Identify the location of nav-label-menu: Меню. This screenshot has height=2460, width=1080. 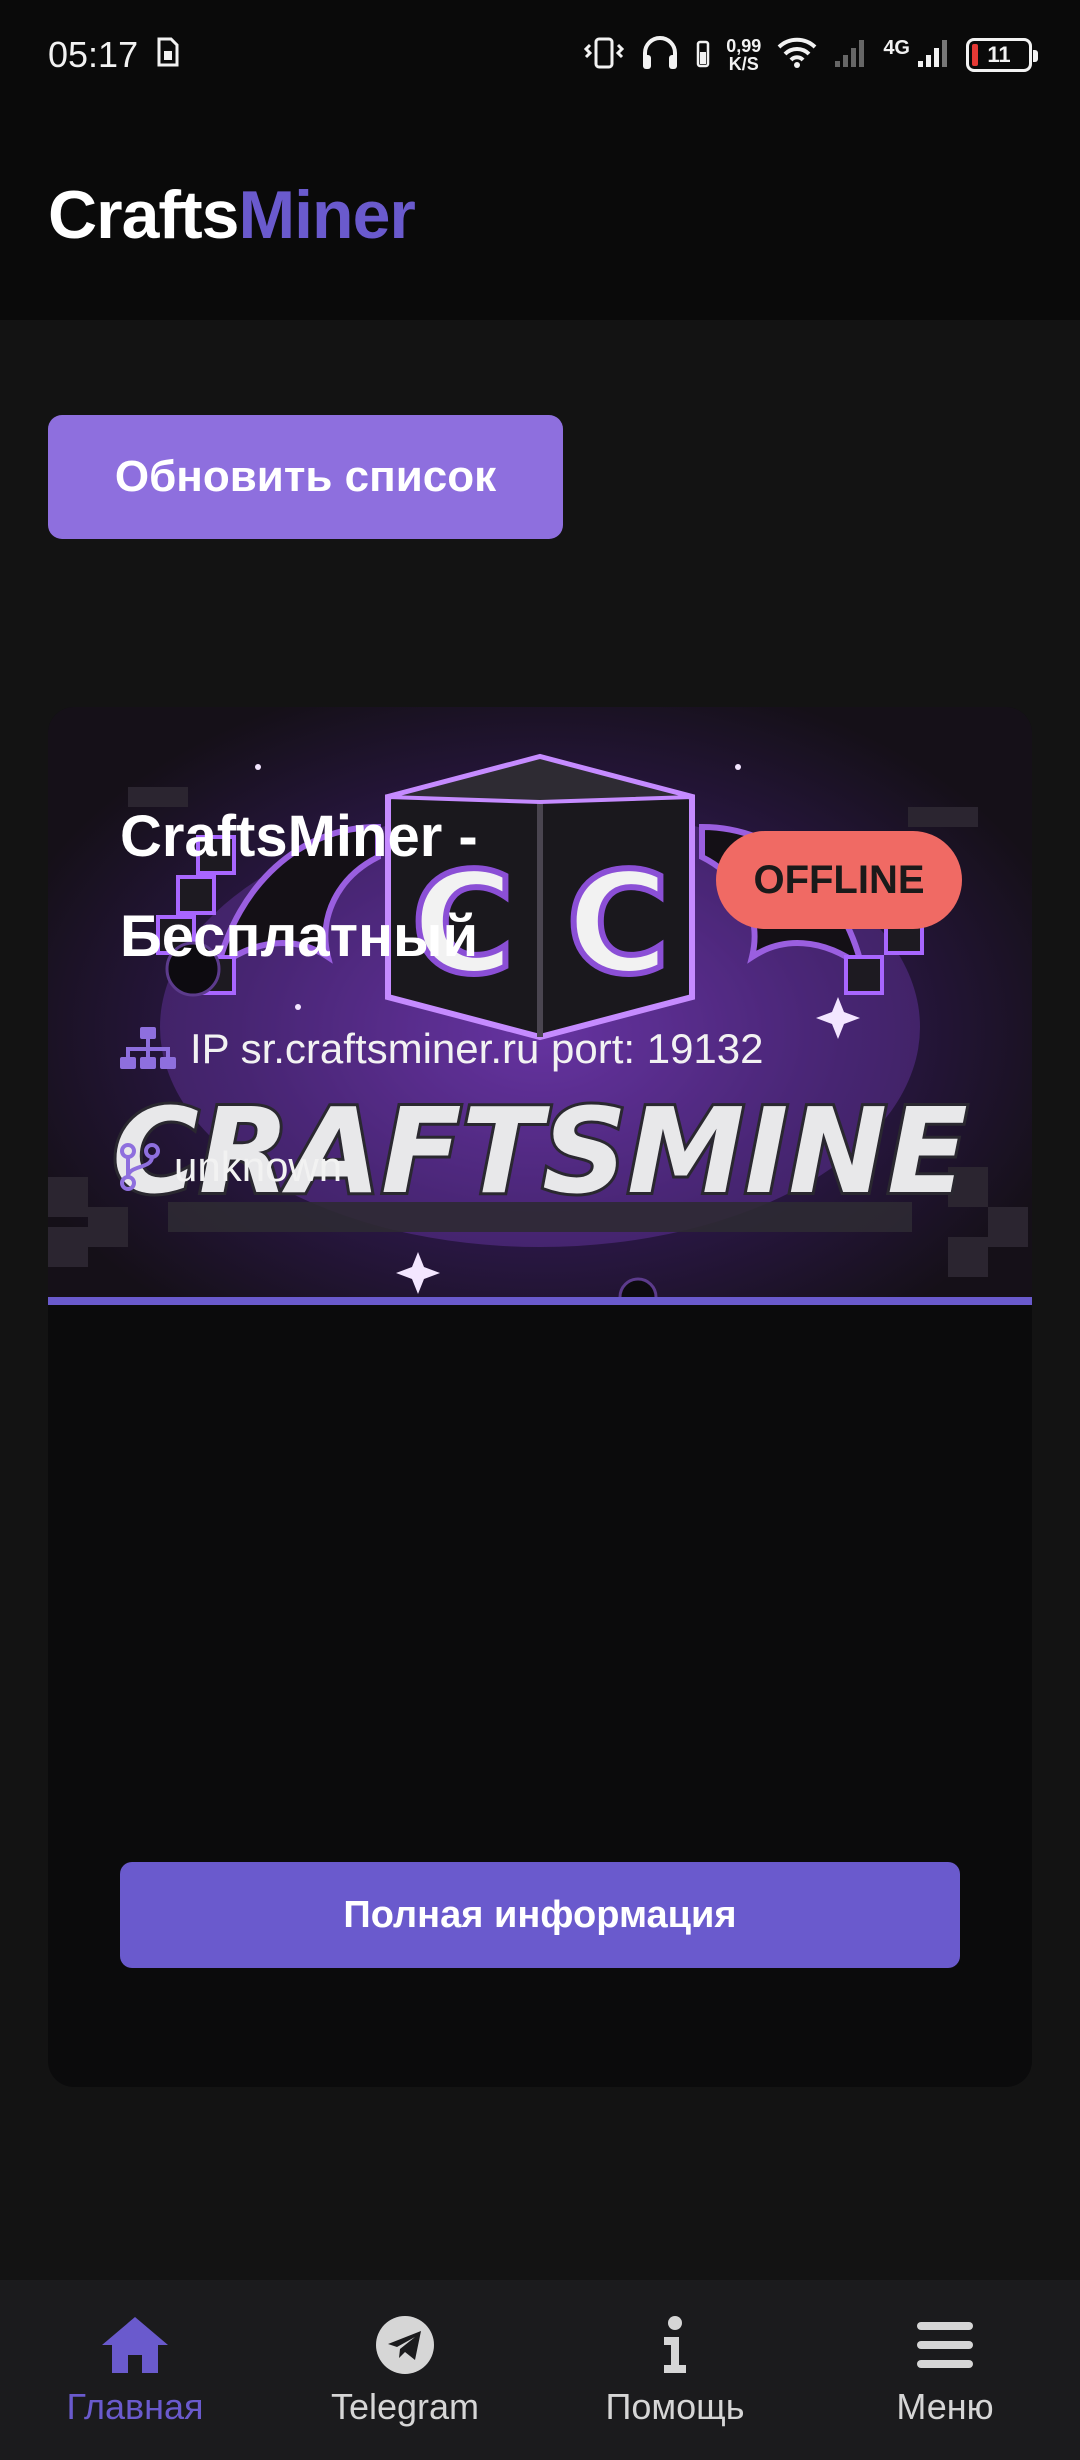
(945, 2406).